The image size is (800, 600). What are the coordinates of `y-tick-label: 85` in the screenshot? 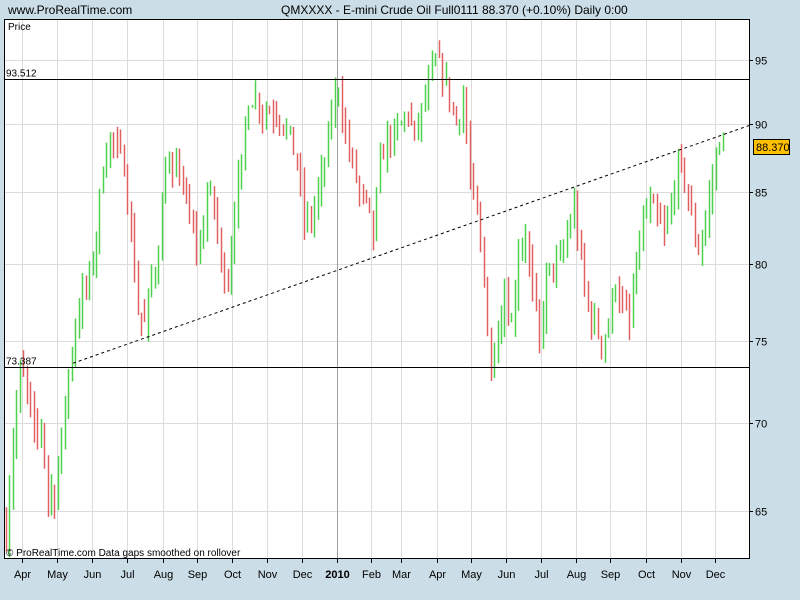 It's located at (761, 194).